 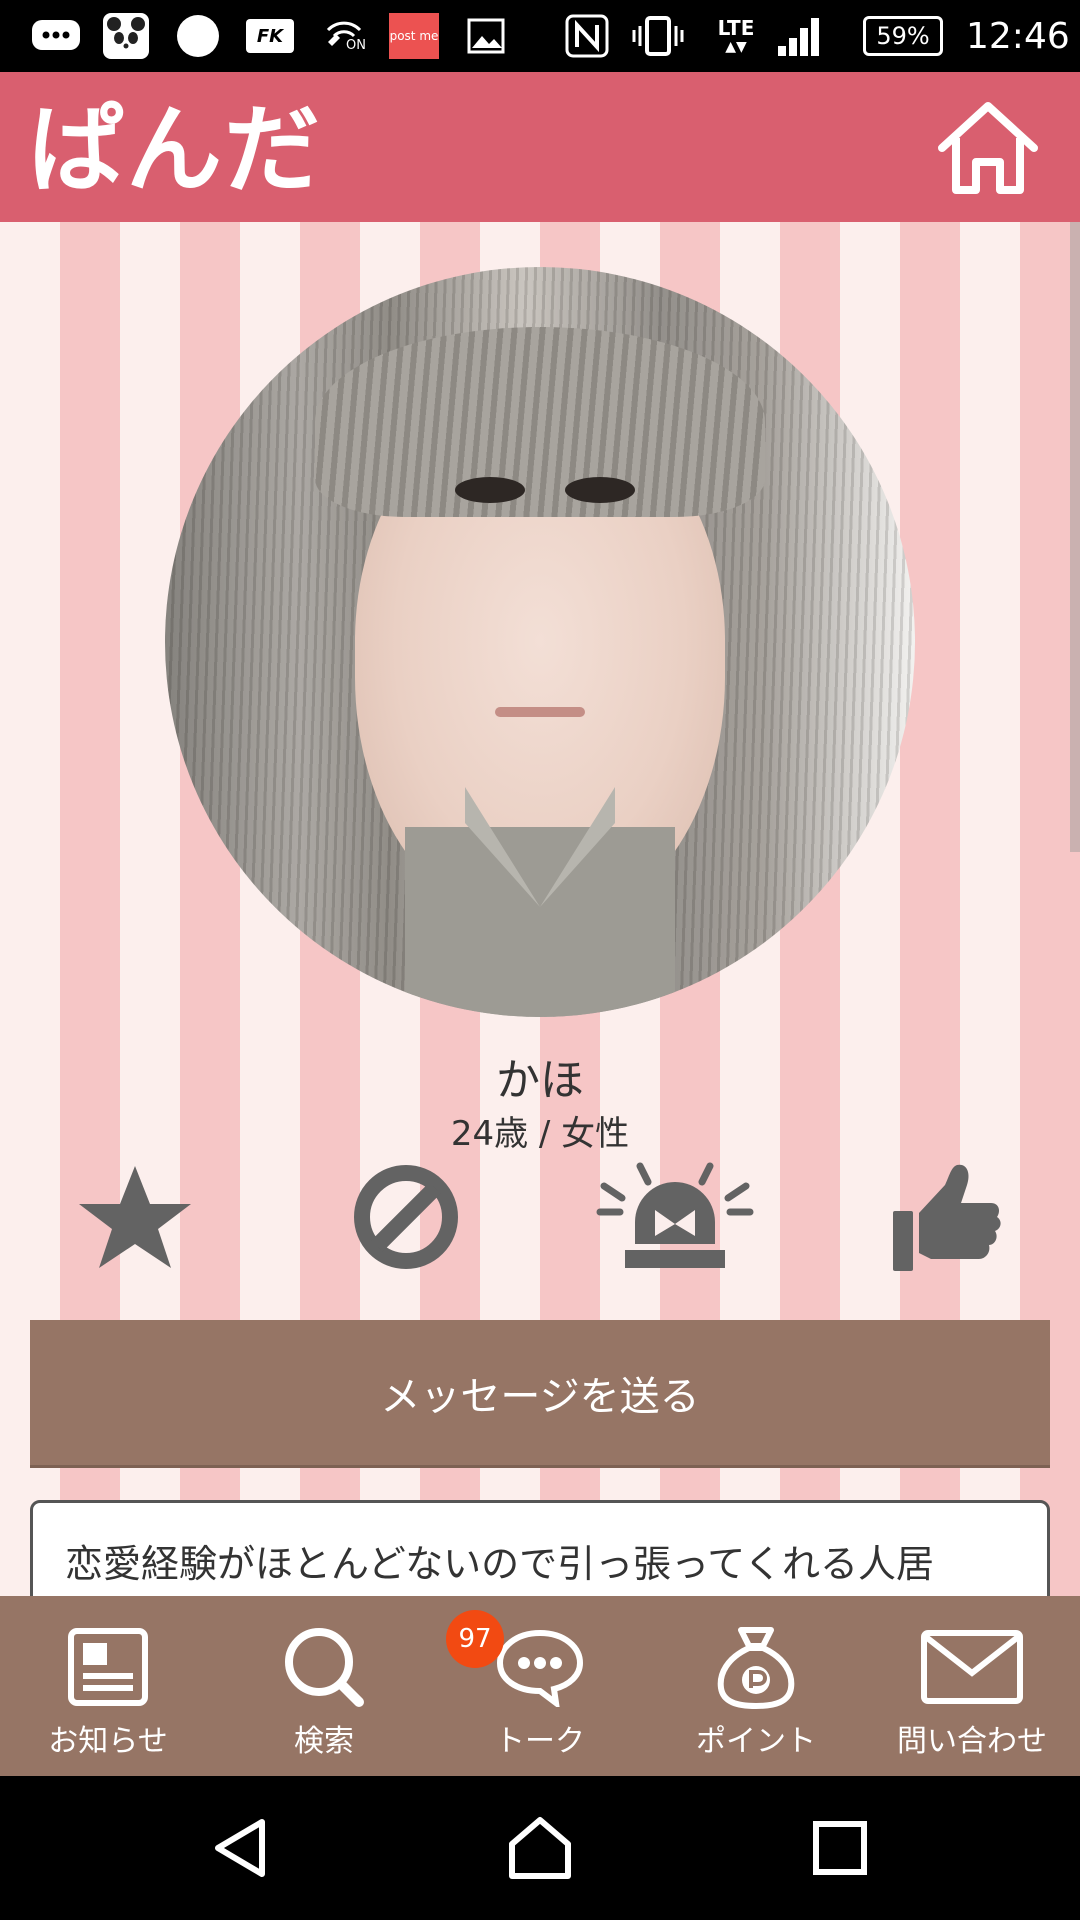 I want to click on like-button, so click(x=945, y=1217).